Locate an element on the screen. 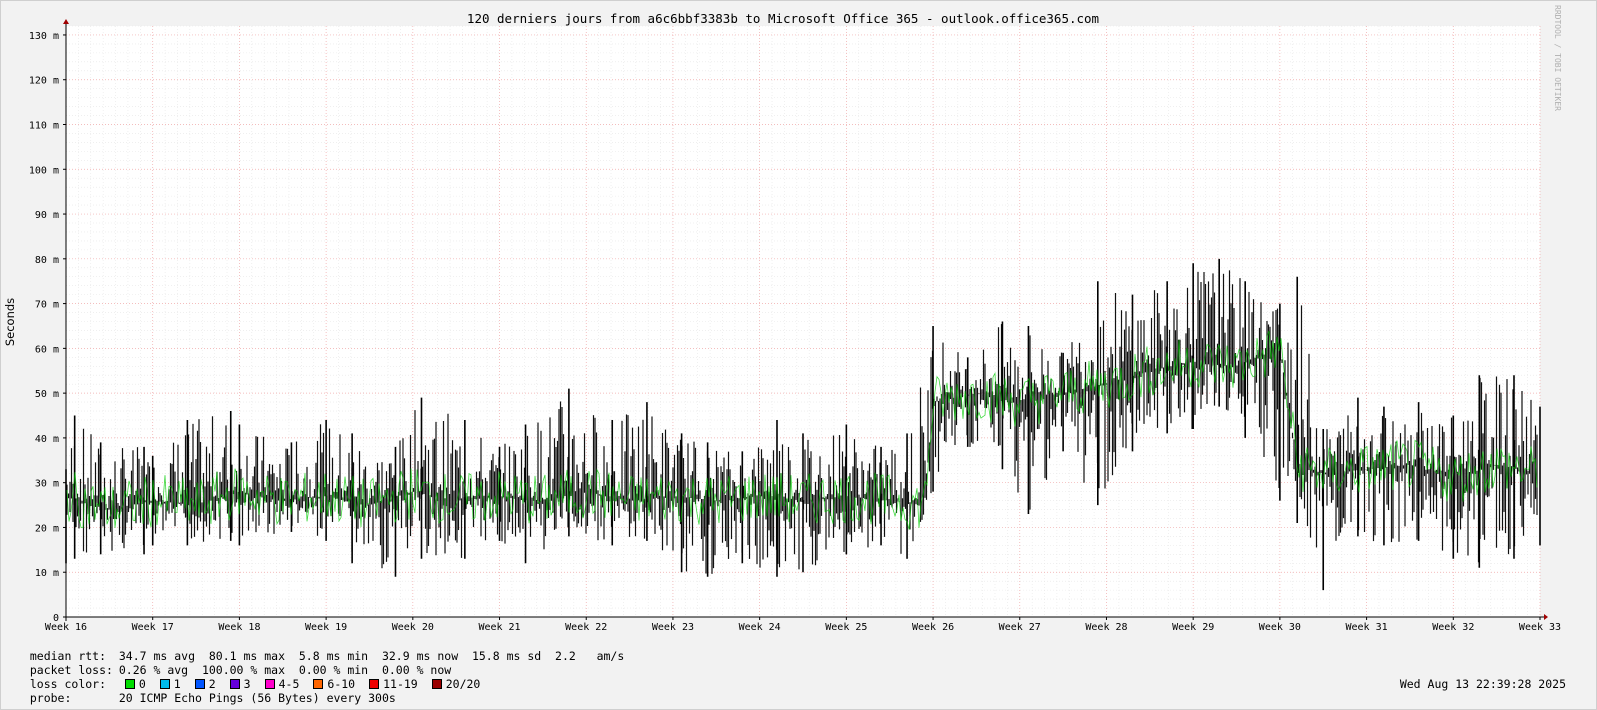 This screenshot has height=710, width=1597. y-tick-label: 70 m is located at coordinates (47, 305).